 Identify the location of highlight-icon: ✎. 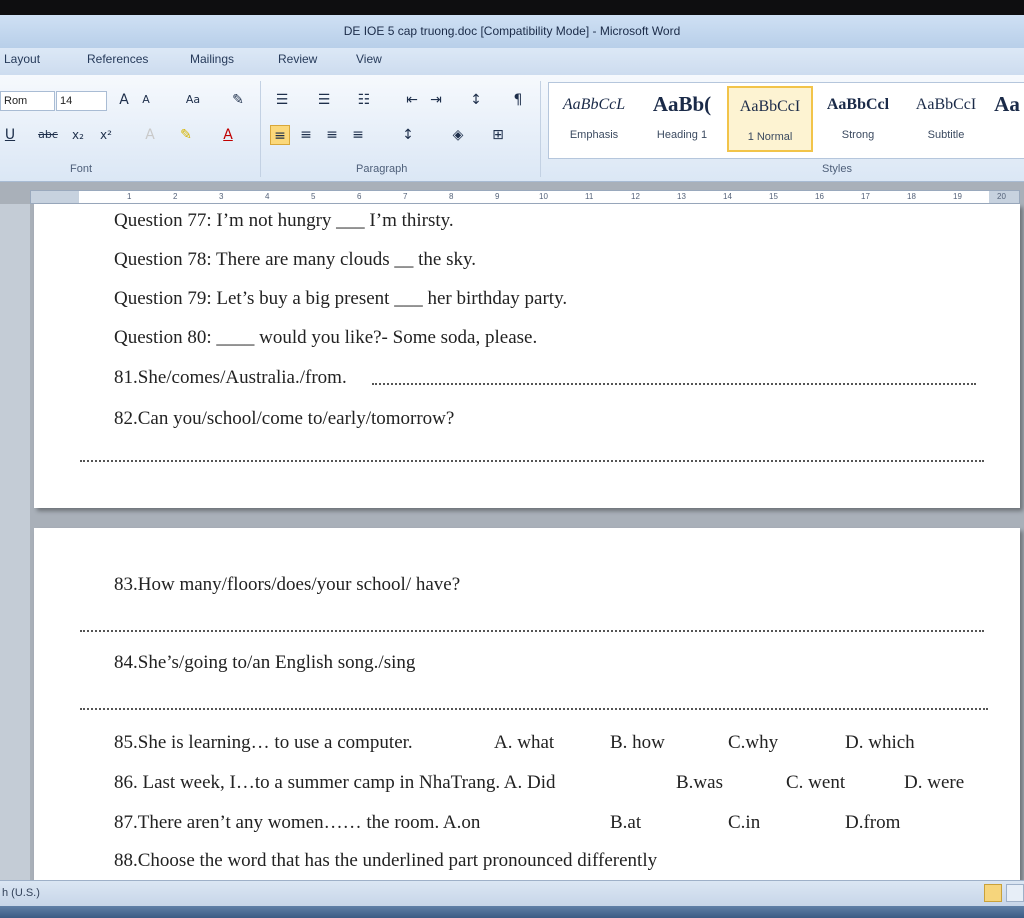
(186, 135).